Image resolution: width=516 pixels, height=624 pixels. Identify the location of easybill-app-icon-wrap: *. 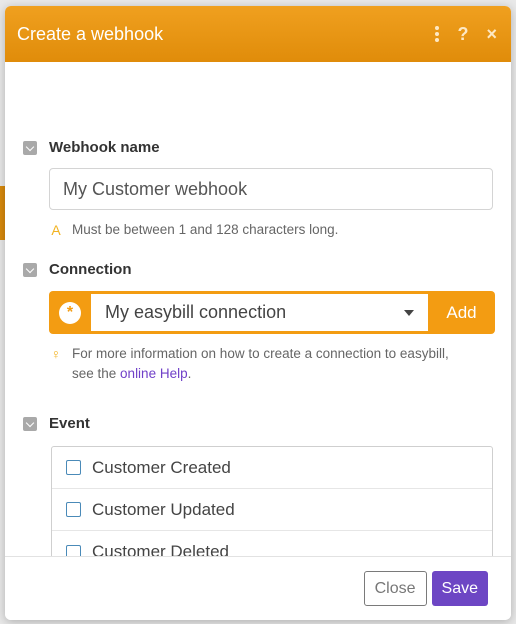
(70, 312).